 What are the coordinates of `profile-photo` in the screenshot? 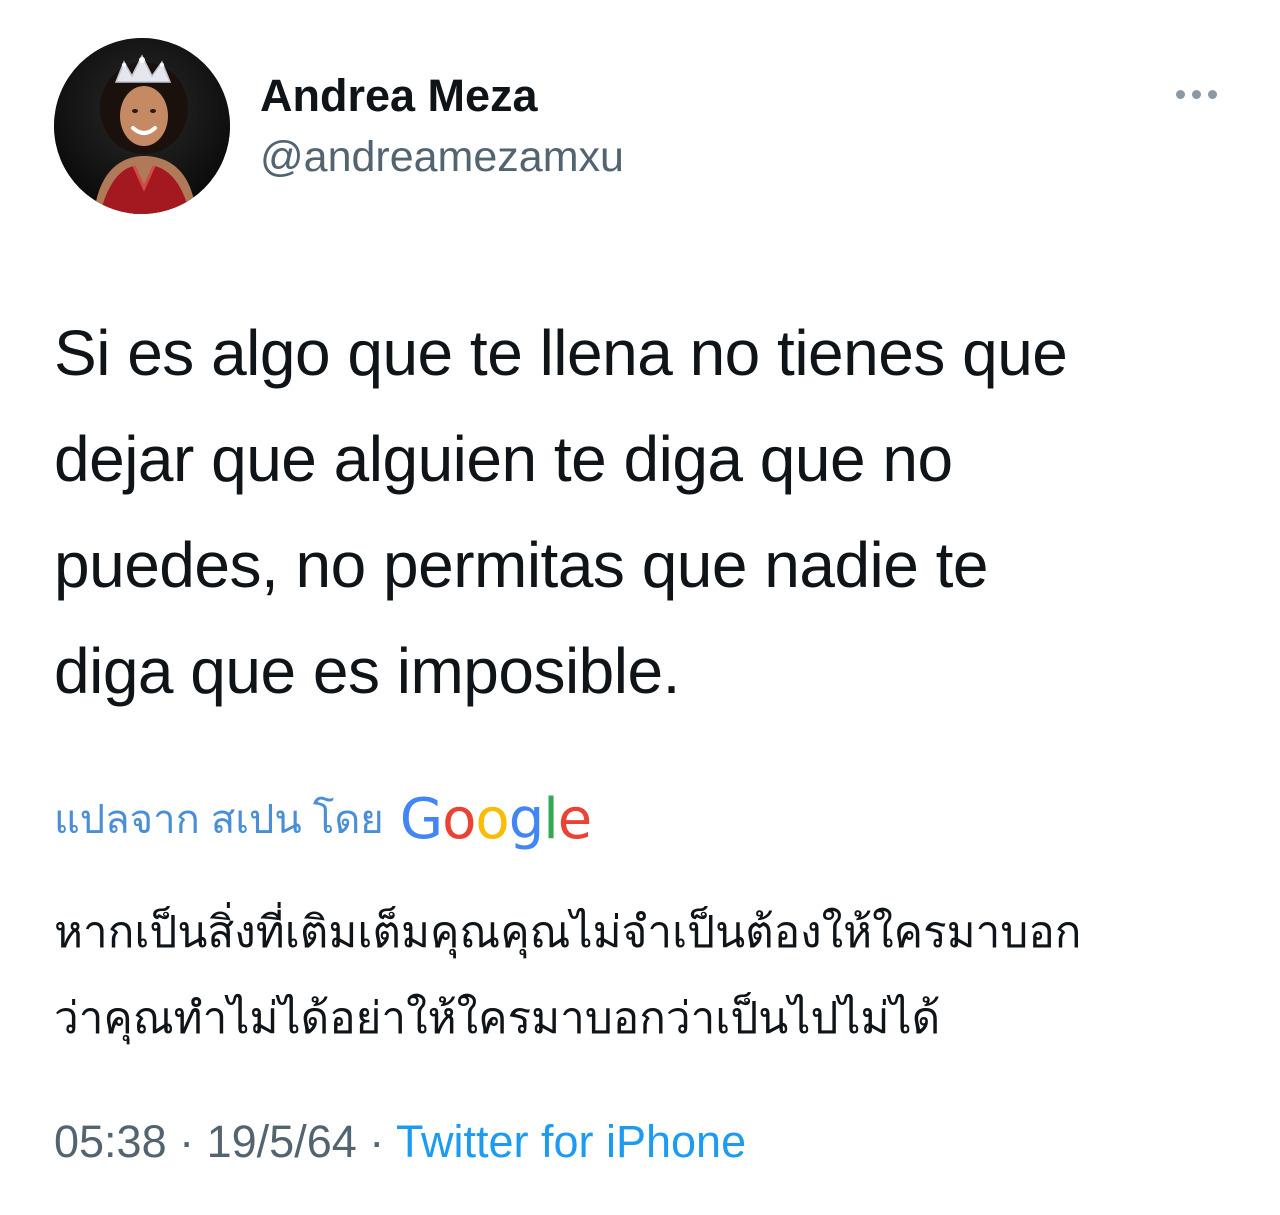 It's located at (142, 126).